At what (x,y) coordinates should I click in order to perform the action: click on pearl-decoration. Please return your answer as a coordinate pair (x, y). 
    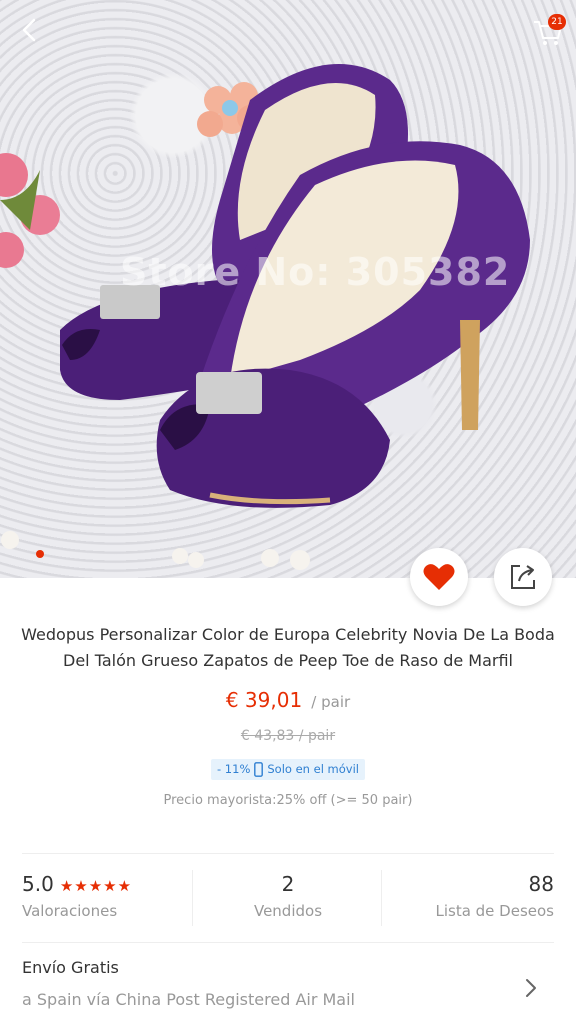
    Looking at the image, I should click on (155, 550).